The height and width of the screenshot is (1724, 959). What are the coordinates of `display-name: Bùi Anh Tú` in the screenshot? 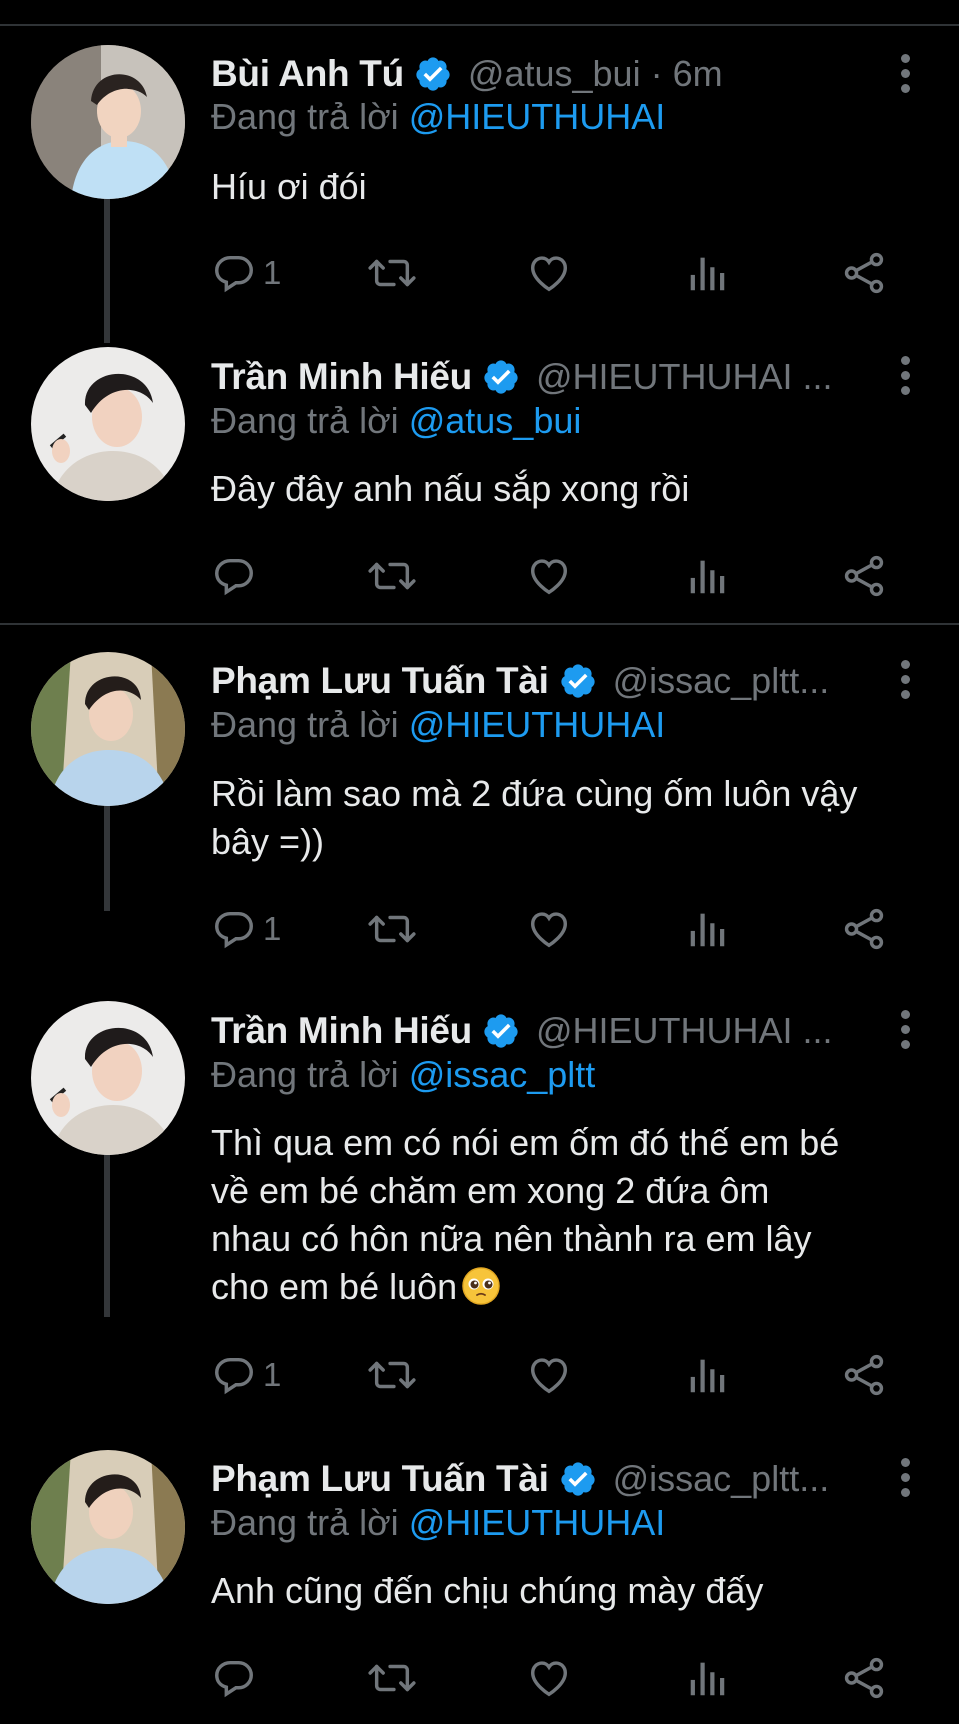 It's located at (307, 74).